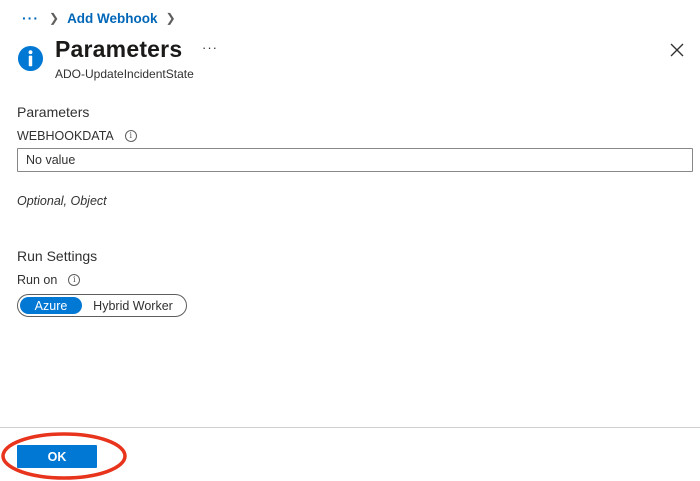  I want to click on highlight-annotation, so click(64, 456).